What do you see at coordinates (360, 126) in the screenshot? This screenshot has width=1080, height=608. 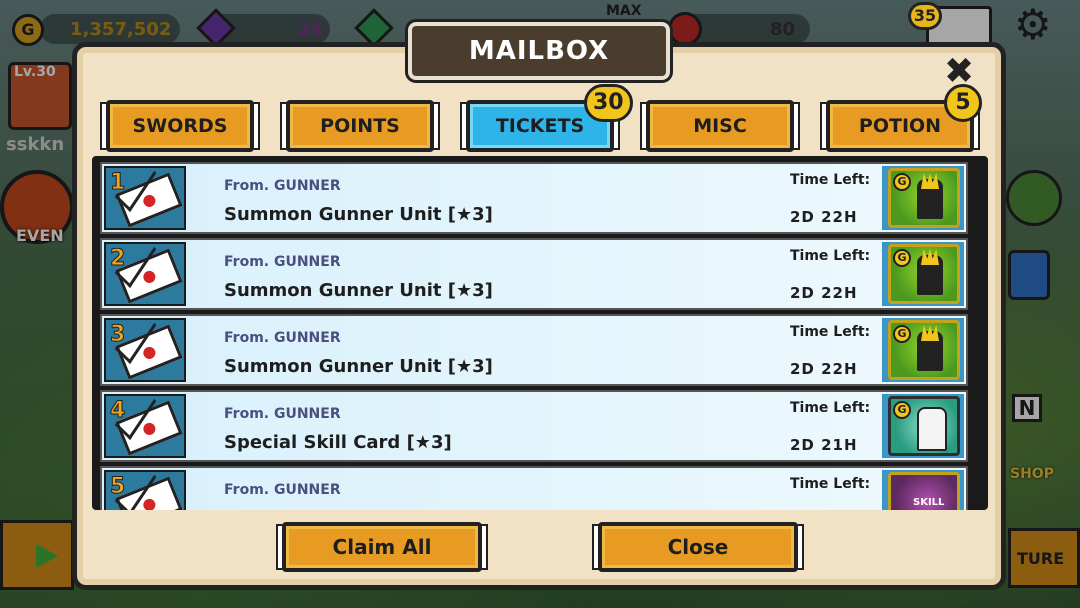 I see `tab-points: POINTS` at bounding box center [360, 126].